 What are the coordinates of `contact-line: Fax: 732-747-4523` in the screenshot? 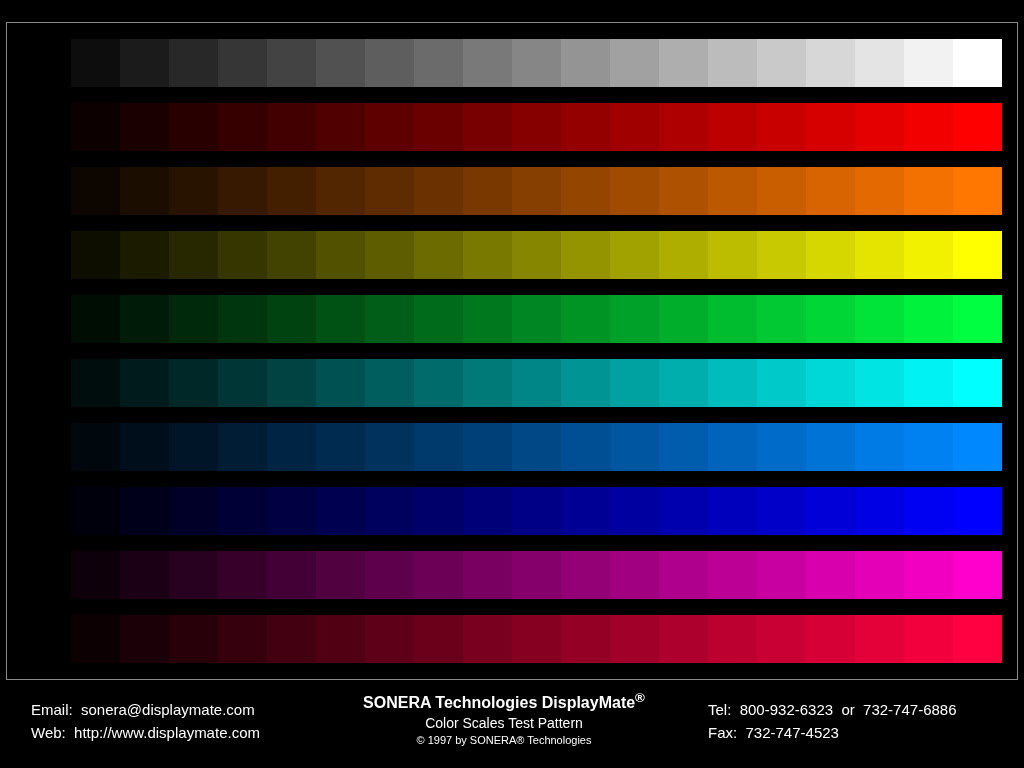 It's located at (774, 732).